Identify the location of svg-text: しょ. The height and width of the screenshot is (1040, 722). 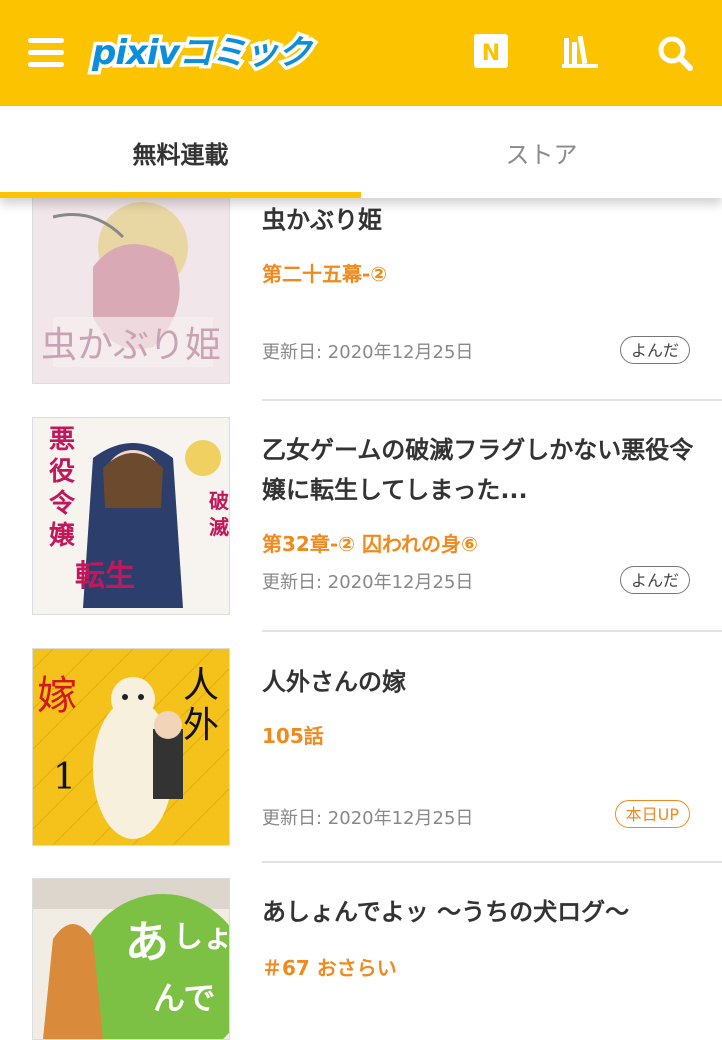
(201, 937).